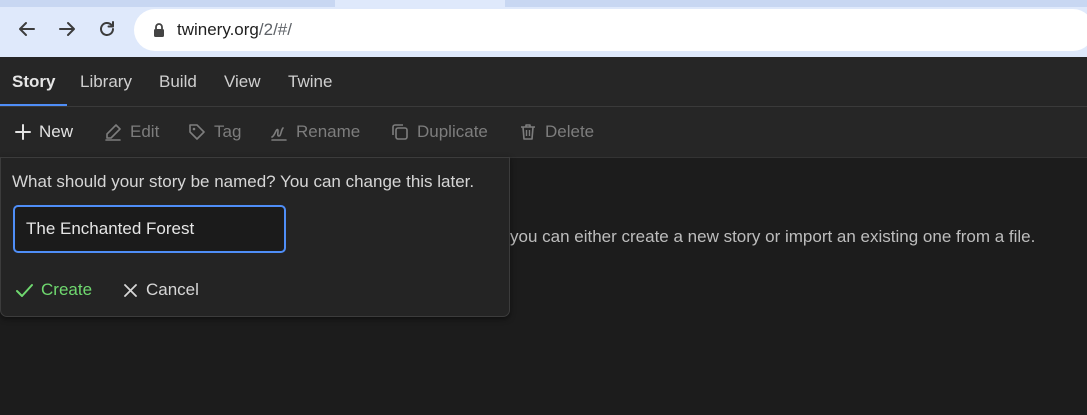 The height and width of the screenshot is (415, 1087). I want to click on duplicate-button: Duplicate, so click(439, 132).